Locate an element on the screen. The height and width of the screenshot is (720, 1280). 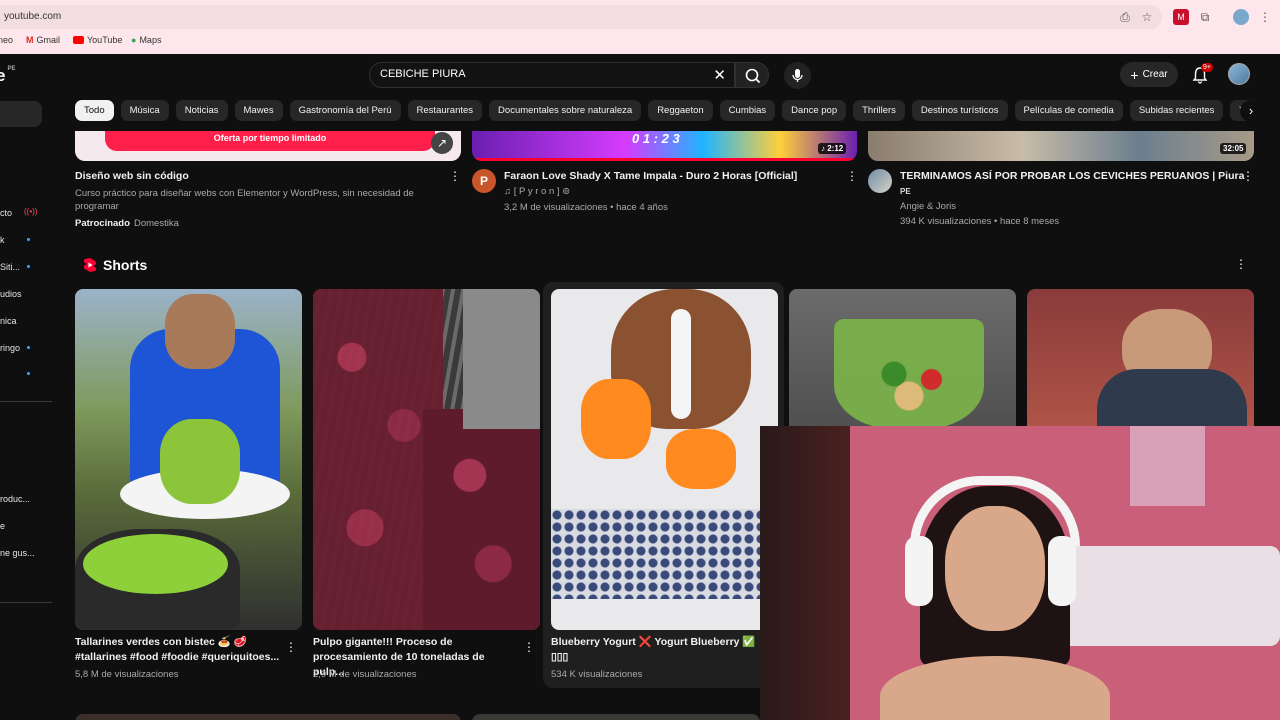
bookmark-label: YouTube is located at coordinates (105, 40).